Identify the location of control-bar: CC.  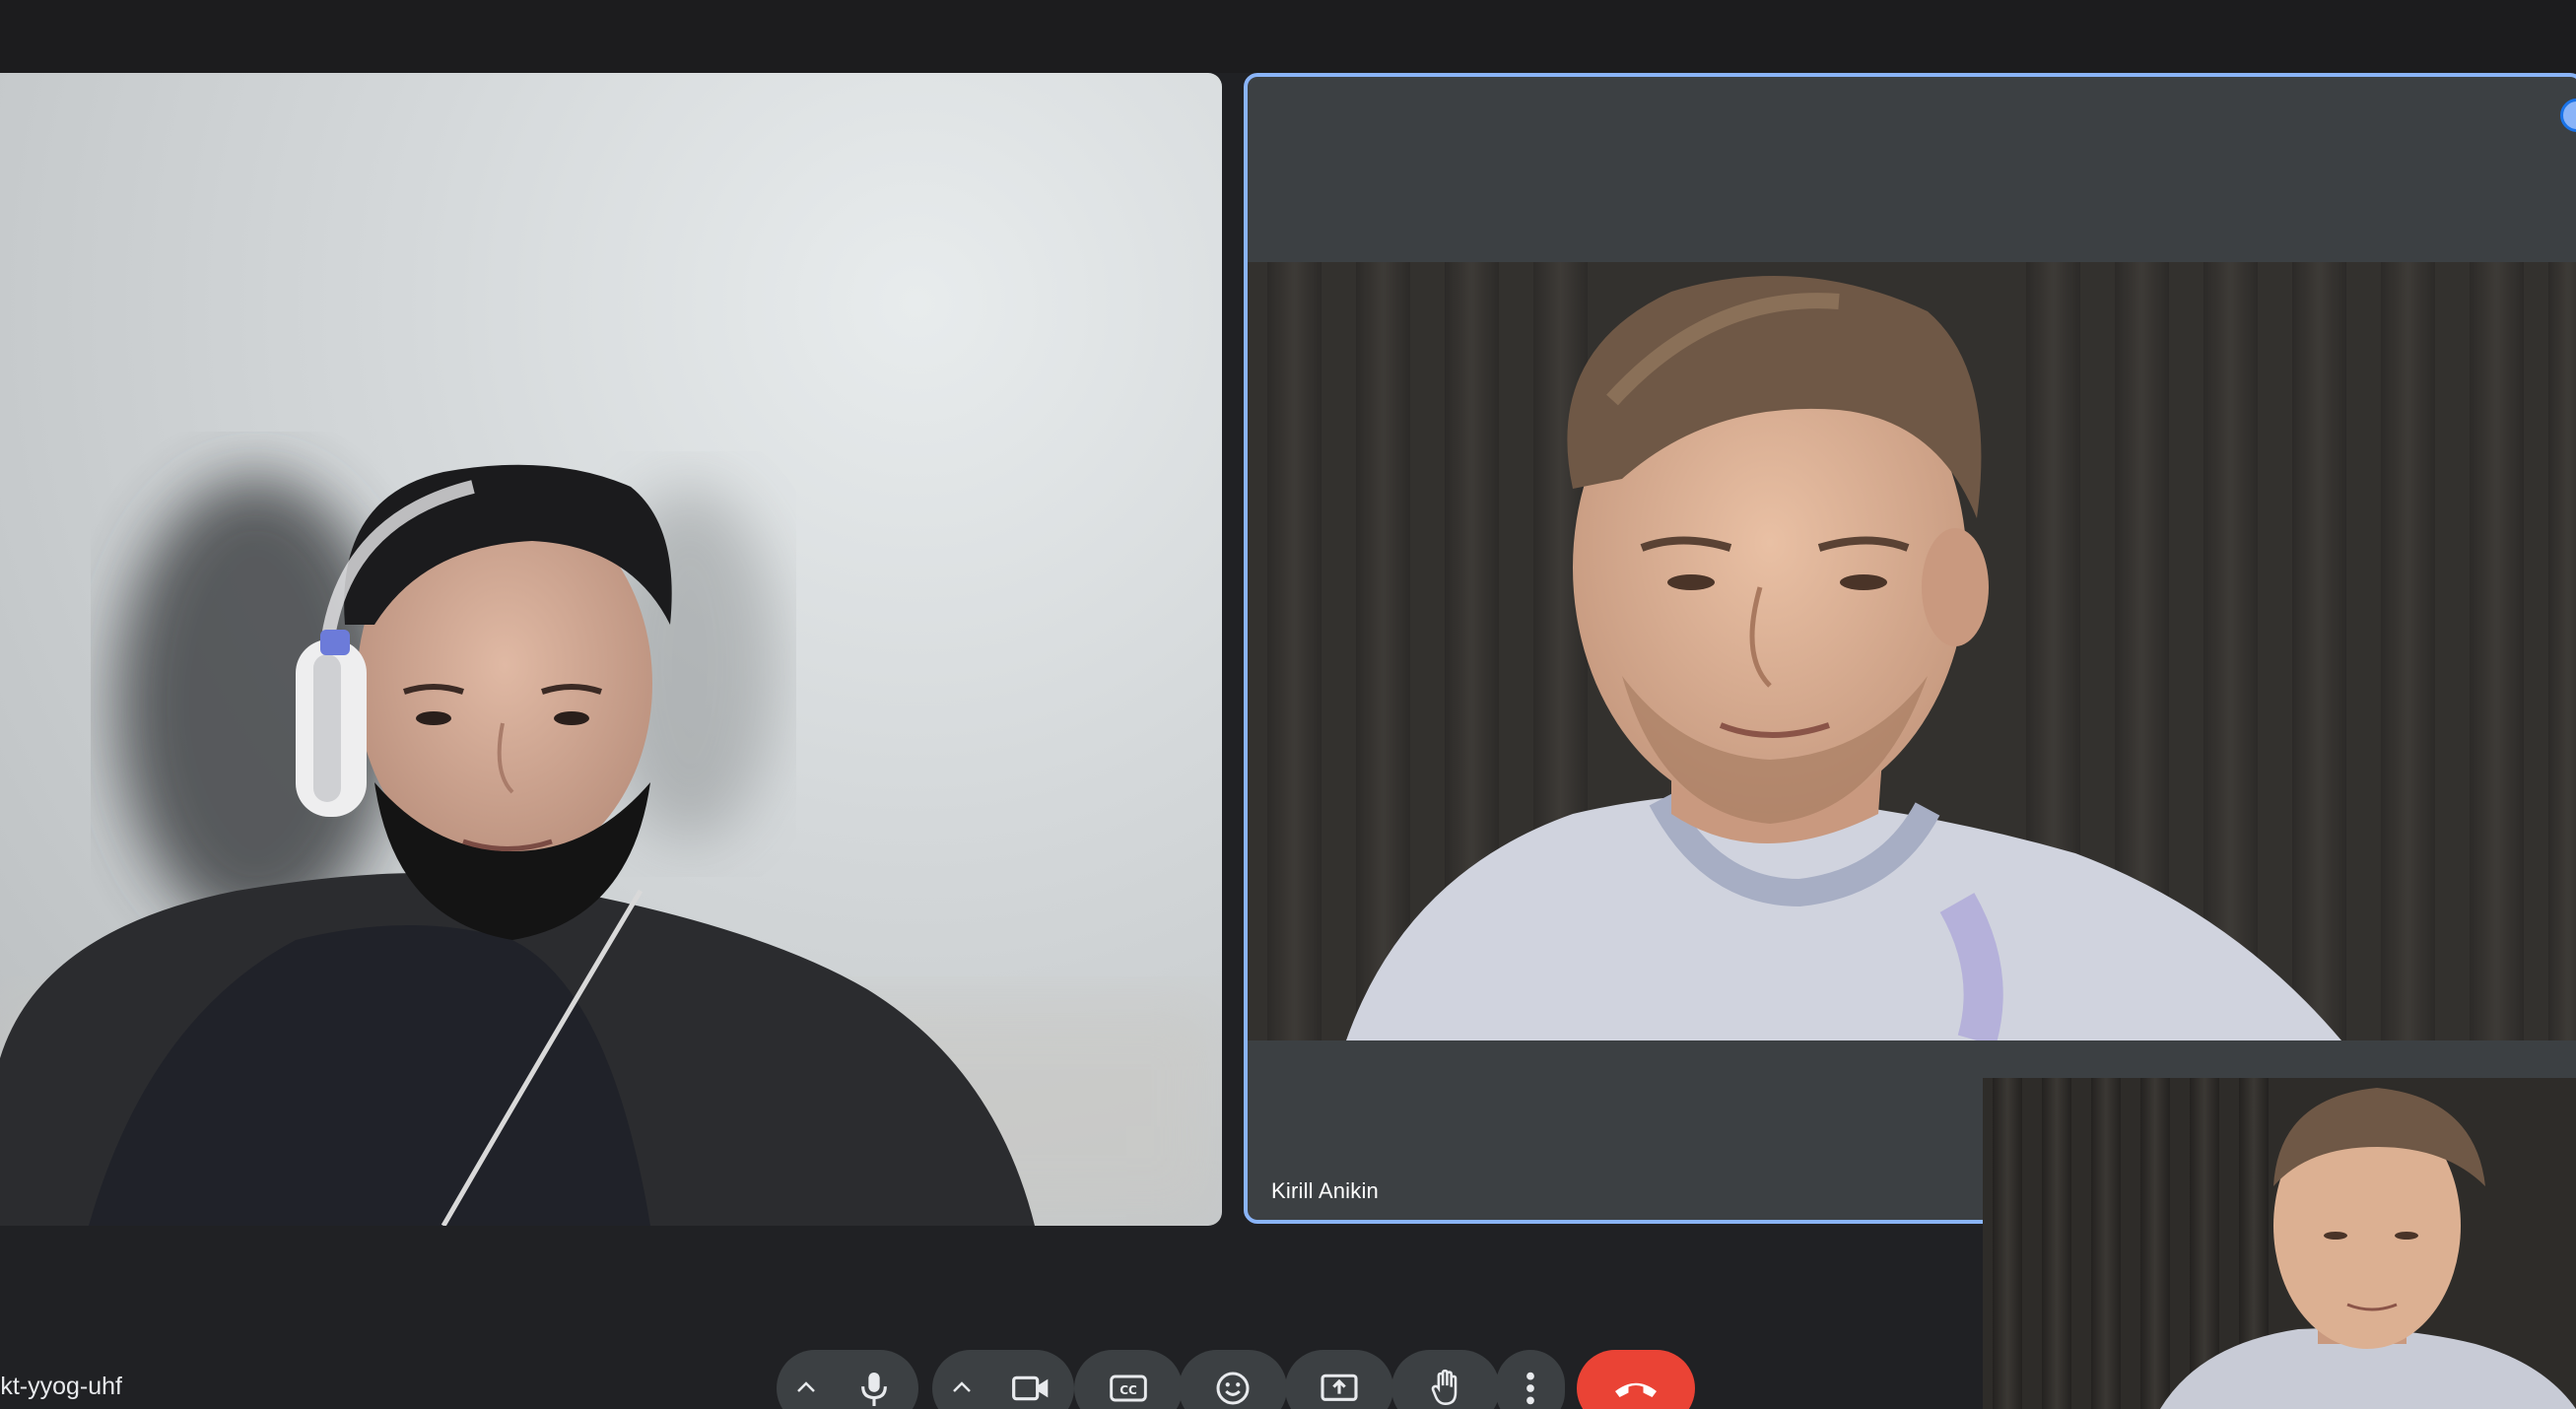
(1288, 1379).